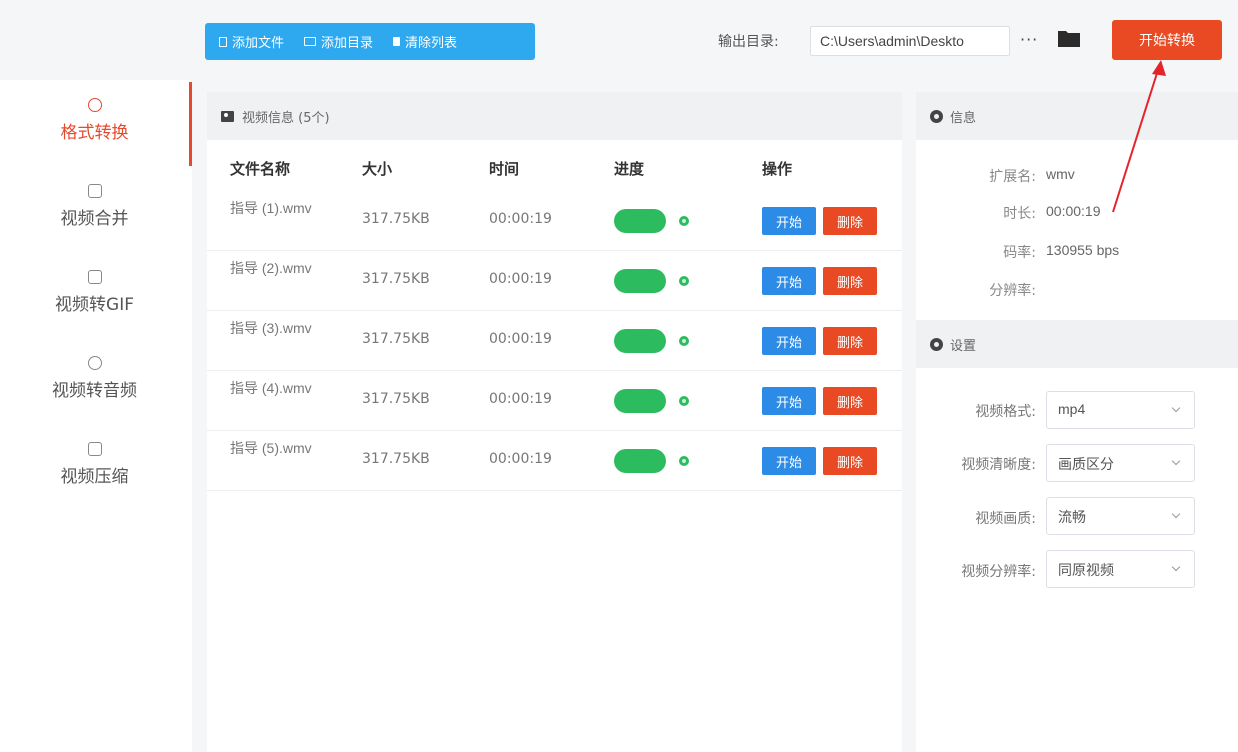 The width and height of the screenshot is (1238, 752). I want to click on trash-icon, so click(397, 41).